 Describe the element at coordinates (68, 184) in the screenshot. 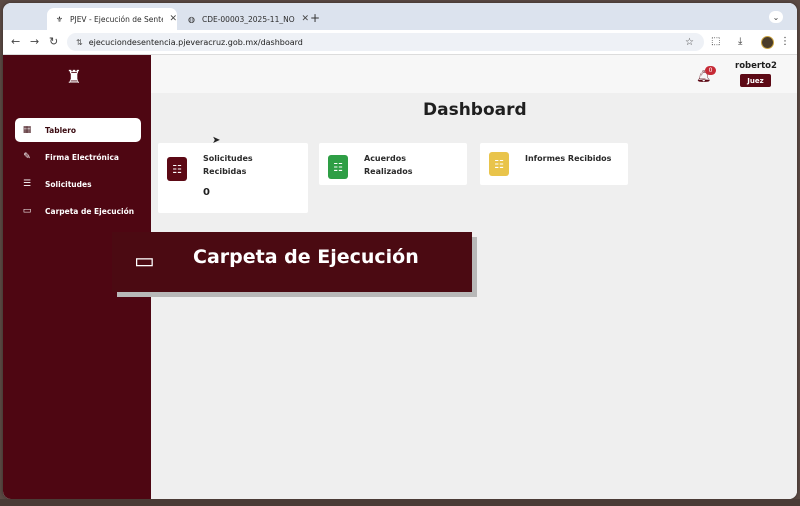

I see `sidebar-item-label: Solicitudes` at that location.